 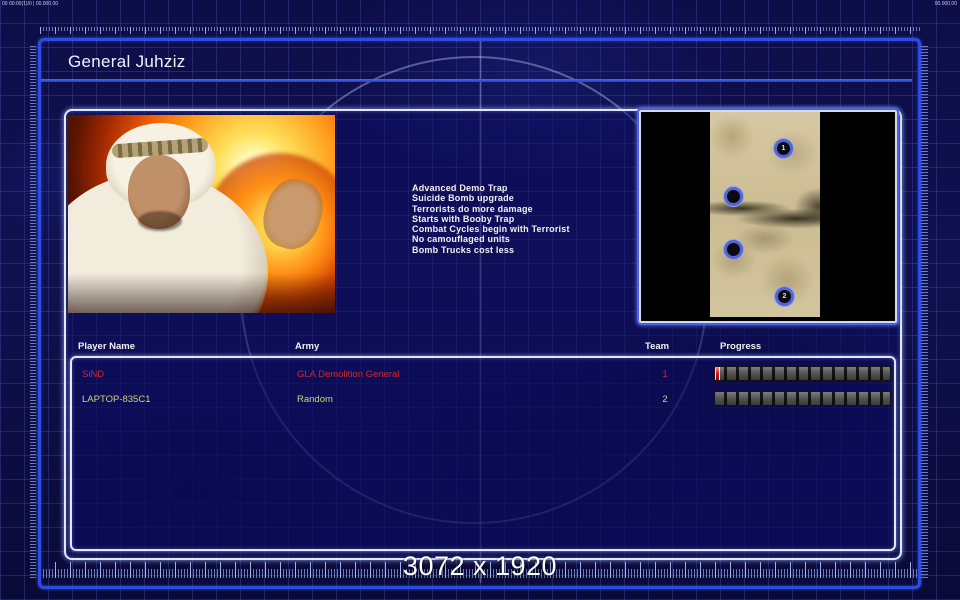 What do you see at coordinates (765, 214) in the screenshot?
I see `map-preview-image` at bounding box center [765, 214].